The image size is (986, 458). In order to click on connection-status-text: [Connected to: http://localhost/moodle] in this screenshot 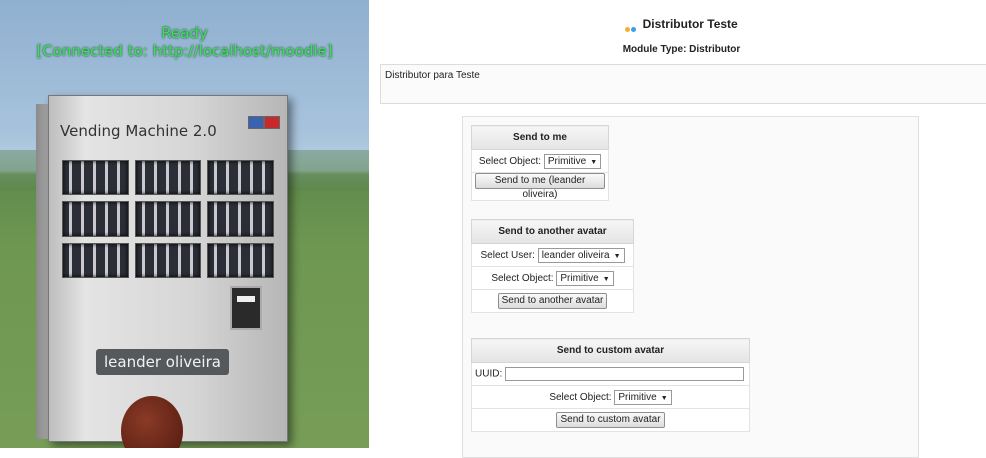, I will do `click(184, 51)`.